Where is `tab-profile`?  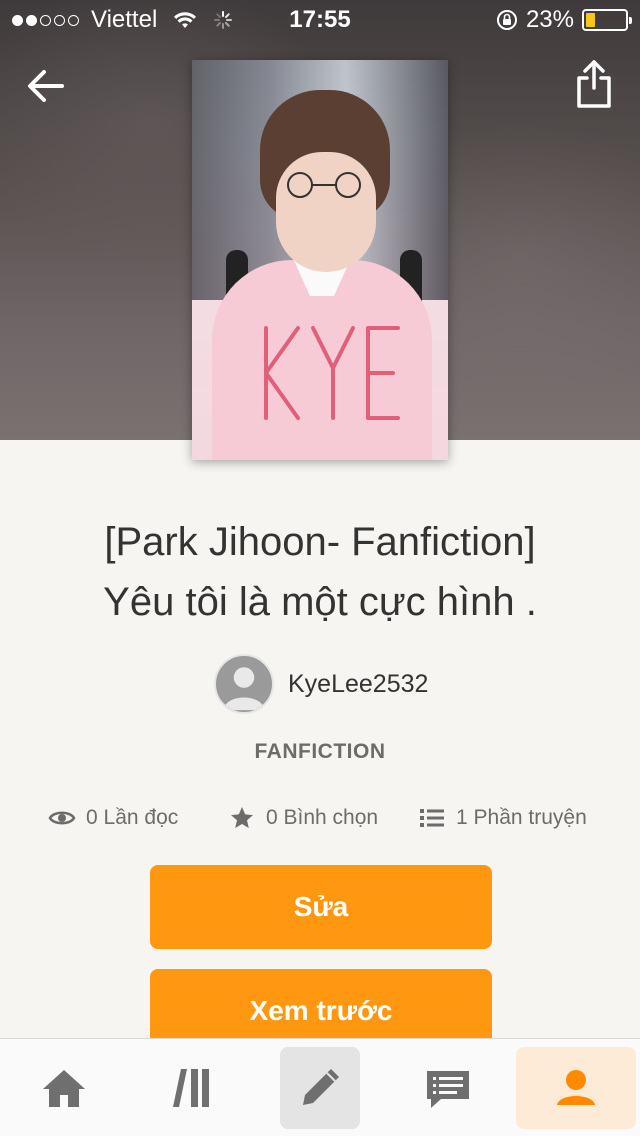
tab-profile is located at coordinates (576, 1088).